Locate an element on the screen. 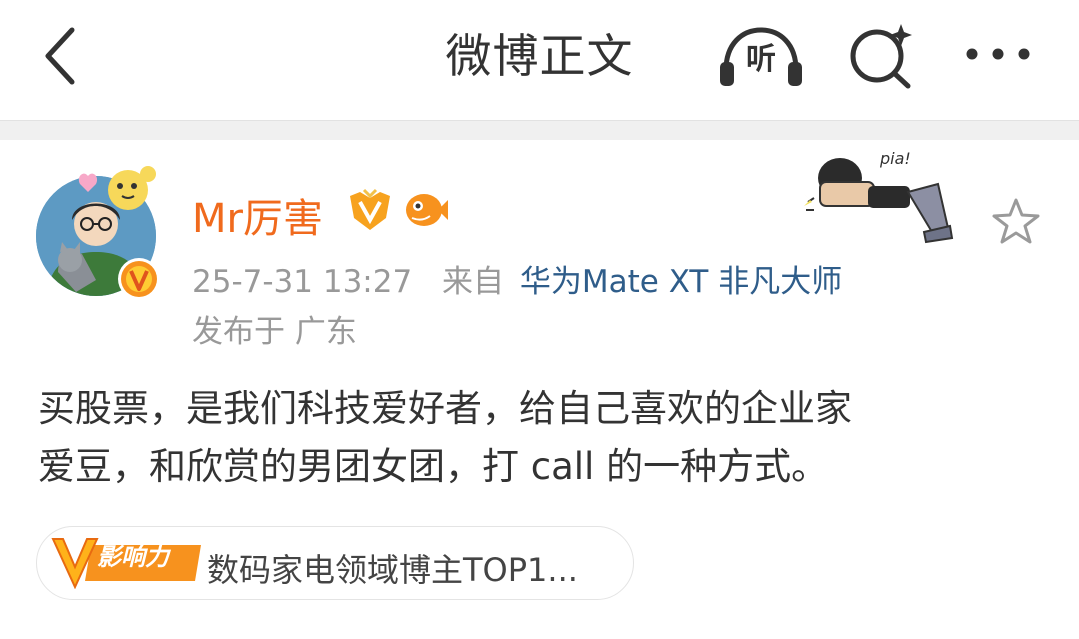 The width and height of the screenshot is (1079, 639). avatar-decoration-sticker is located at coordinates (117, 188).